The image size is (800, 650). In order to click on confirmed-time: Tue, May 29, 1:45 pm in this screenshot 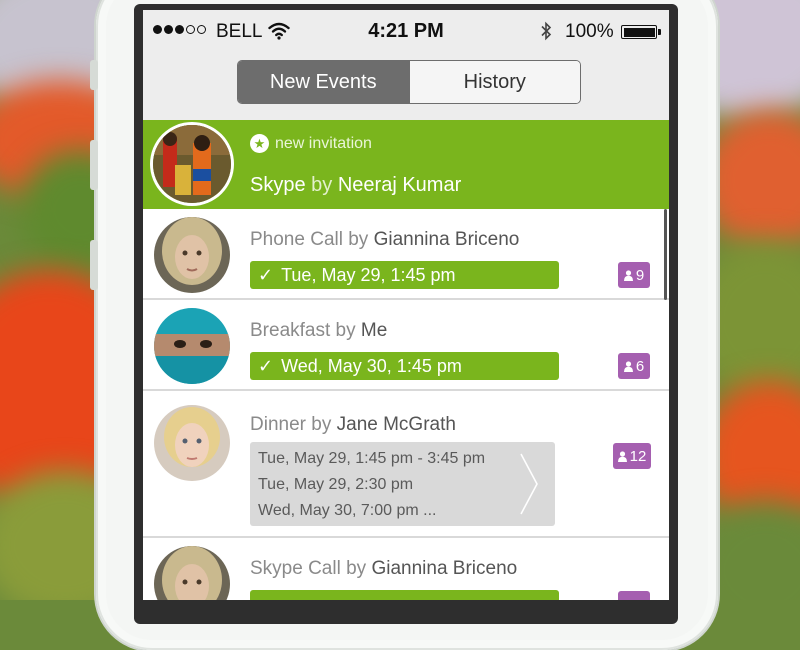, I will do `click(368, 274)`.